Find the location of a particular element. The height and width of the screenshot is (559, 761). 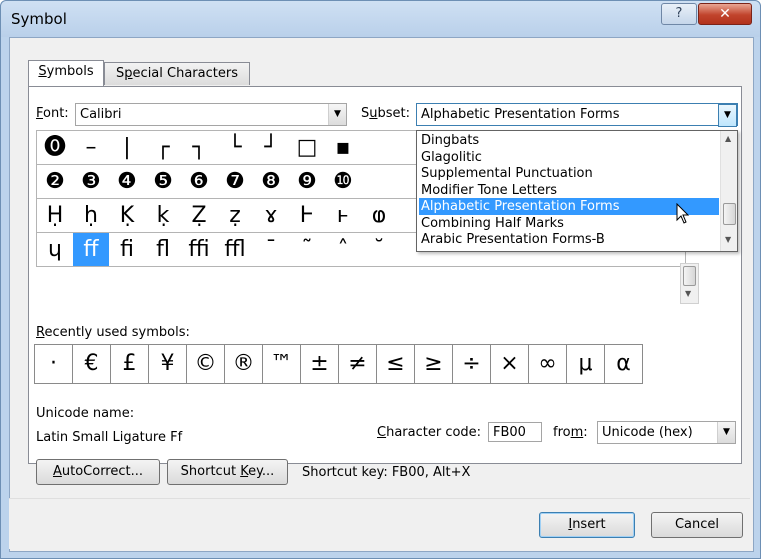

tab-special-label: ecial Characters is located at coordinates (185, 73).